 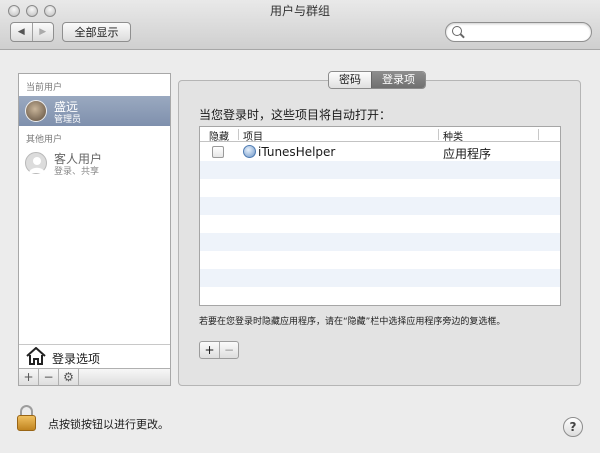 What do you see at coordinates (68, 120) in the screenshot?
I see `user-role: 管理员` at bounding box center [68, 120].